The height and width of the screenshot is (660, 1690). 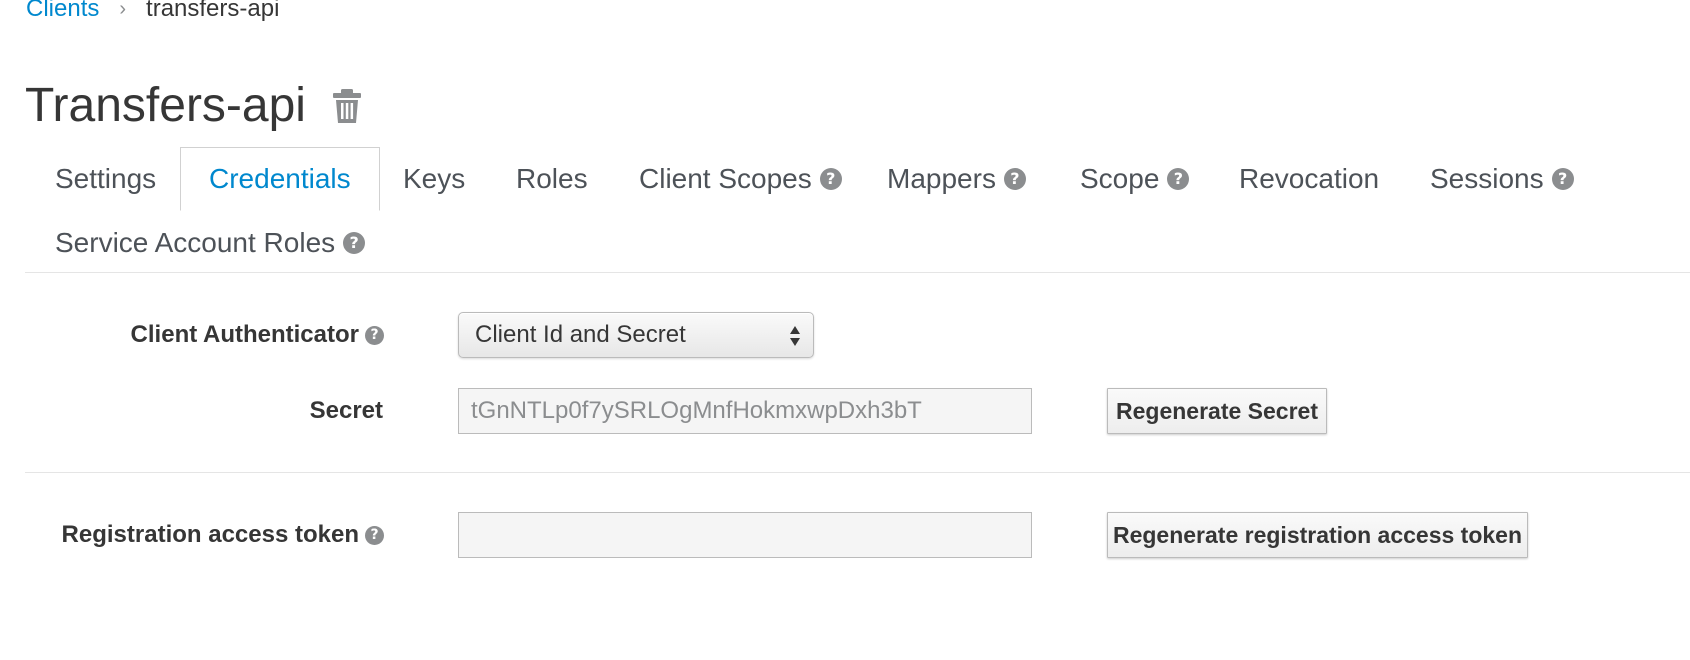 I want to click on tab-keys: Keys, so click(x=434, y=179).